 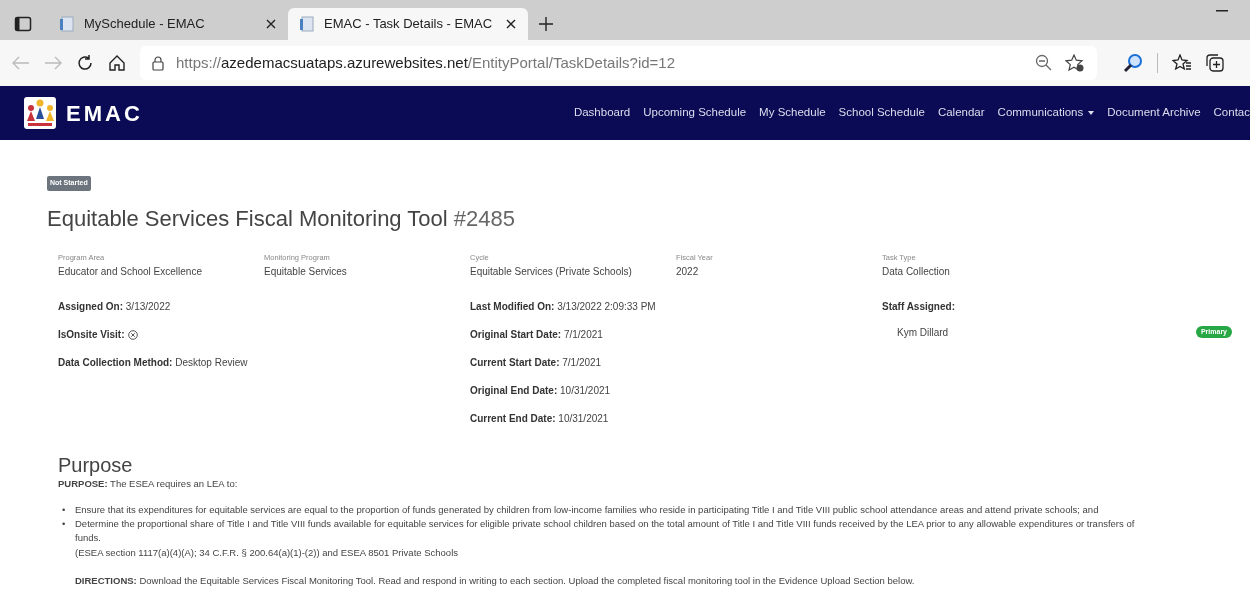 What do you see at coordinates (85, 63) in the screenshot?
I see `refresh-icon` at bounding box center [85, 63].